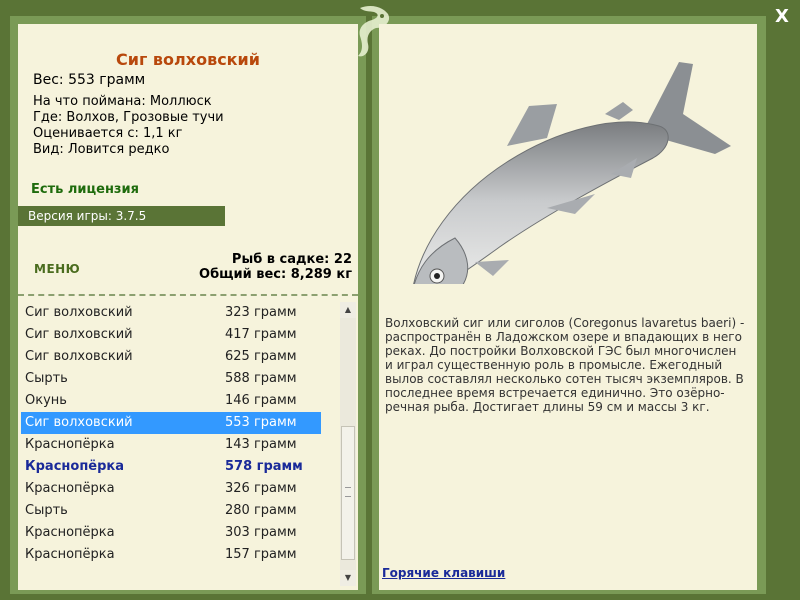  I want to click on list-item: Сиг волховский 625 грамм, so click(171, 357).